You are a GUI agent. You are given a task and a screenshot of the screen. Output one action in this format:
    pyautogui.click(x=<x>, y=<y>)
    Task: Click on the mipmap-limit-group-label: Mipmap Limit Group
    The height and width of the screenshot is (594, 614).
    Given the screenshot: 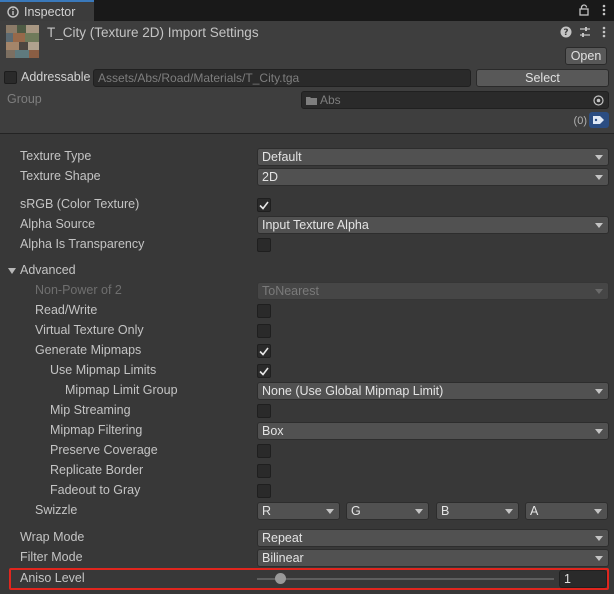 What is the action you would take?
    pyautogui.click(x=121, y=390)
    